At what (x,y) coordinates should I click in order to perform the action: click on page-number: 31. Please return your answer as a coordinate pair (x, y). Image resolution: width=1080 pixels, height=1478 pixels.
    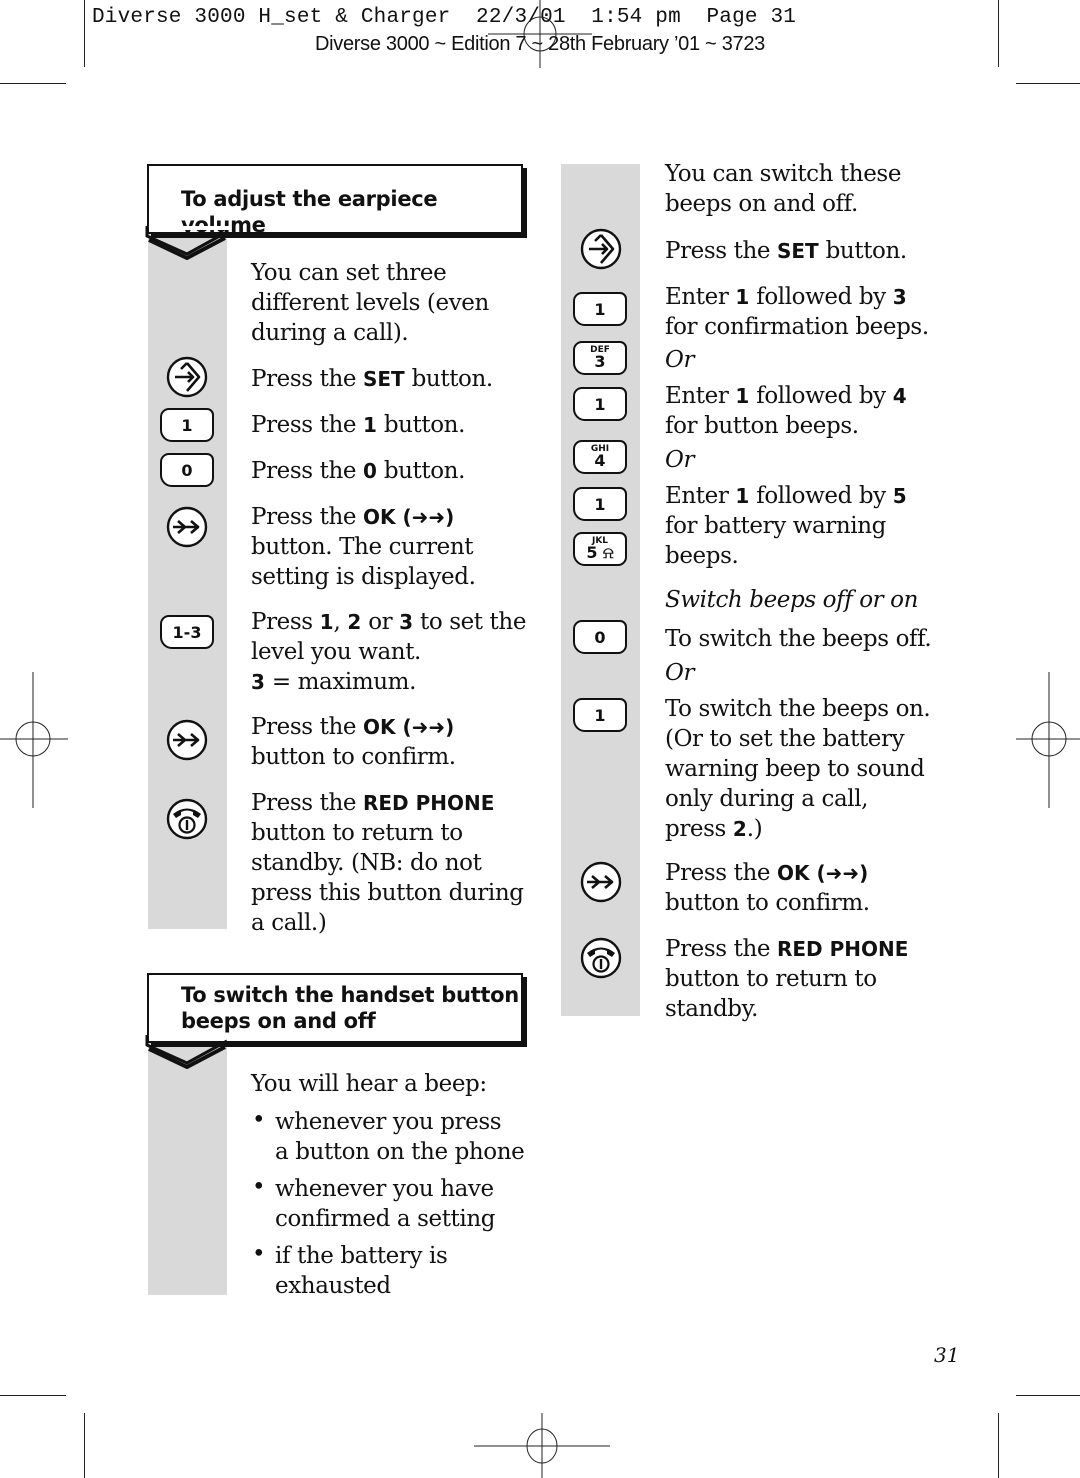
    Looking at the image, I should click on (947, 1355).